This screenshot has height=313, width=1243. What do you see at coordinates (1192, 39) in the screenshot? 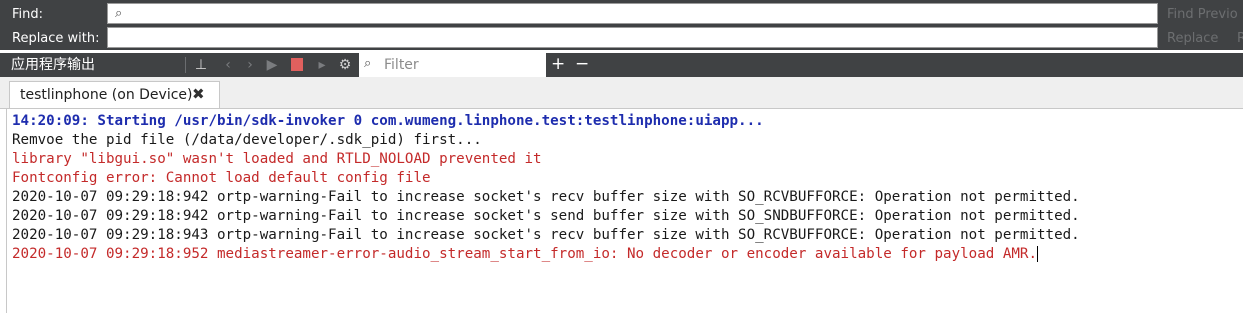
I see `replace-button: Replace` at bounding box center [1192, 39].